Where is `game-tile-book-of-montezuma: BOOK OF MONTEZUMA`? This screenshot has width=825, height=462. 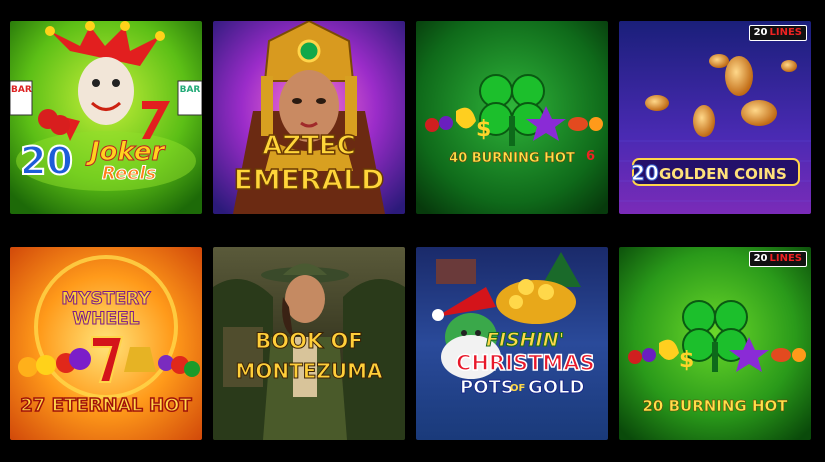 game-tile-book-of-montezuma: BOOK OF MONTEZUMA is located at coordinates (309, 343).